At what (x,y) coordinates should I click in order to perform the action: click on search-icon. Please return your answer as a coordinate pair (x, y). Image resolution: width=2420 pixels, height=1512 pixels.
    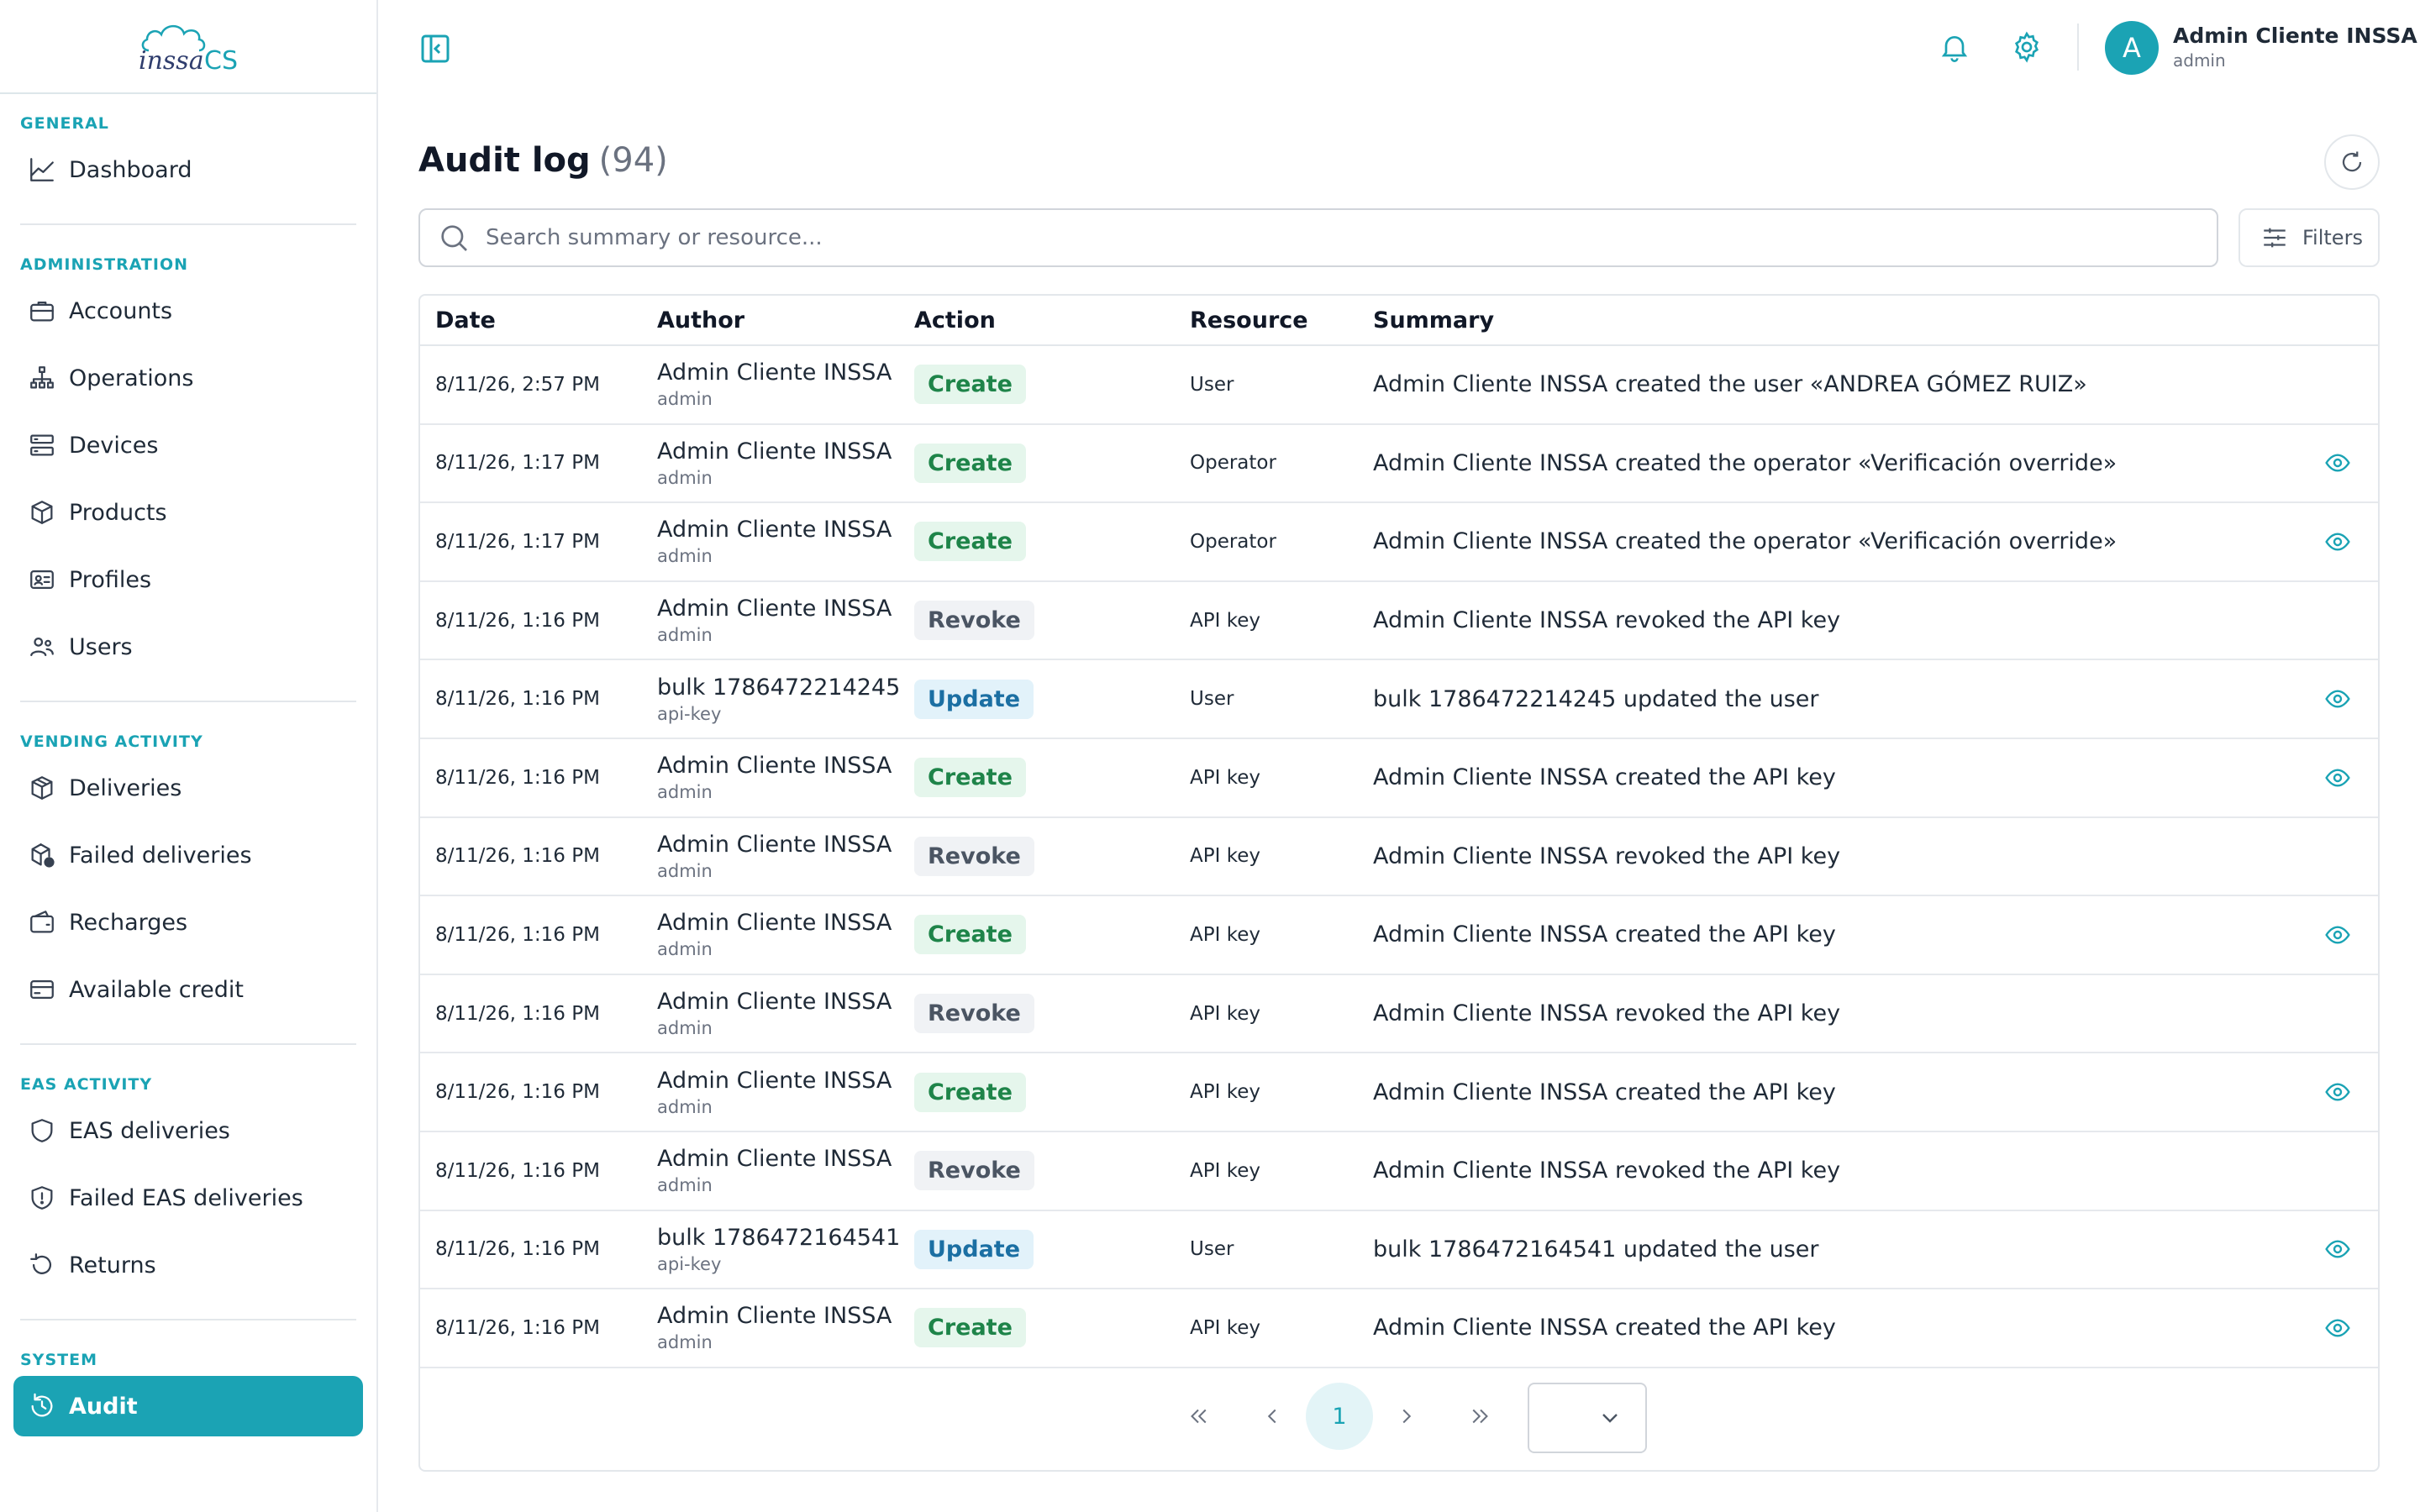
    Looking at the image, I should click on (454, 238).